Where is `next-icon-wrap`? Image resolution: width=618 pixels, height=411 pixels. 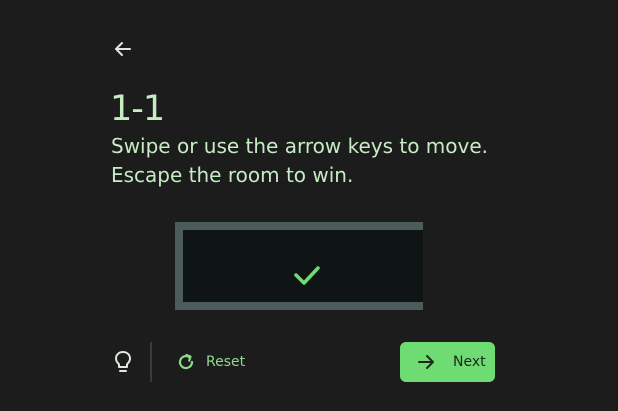
next-icon-wrap is located at coordinates (426, 362).